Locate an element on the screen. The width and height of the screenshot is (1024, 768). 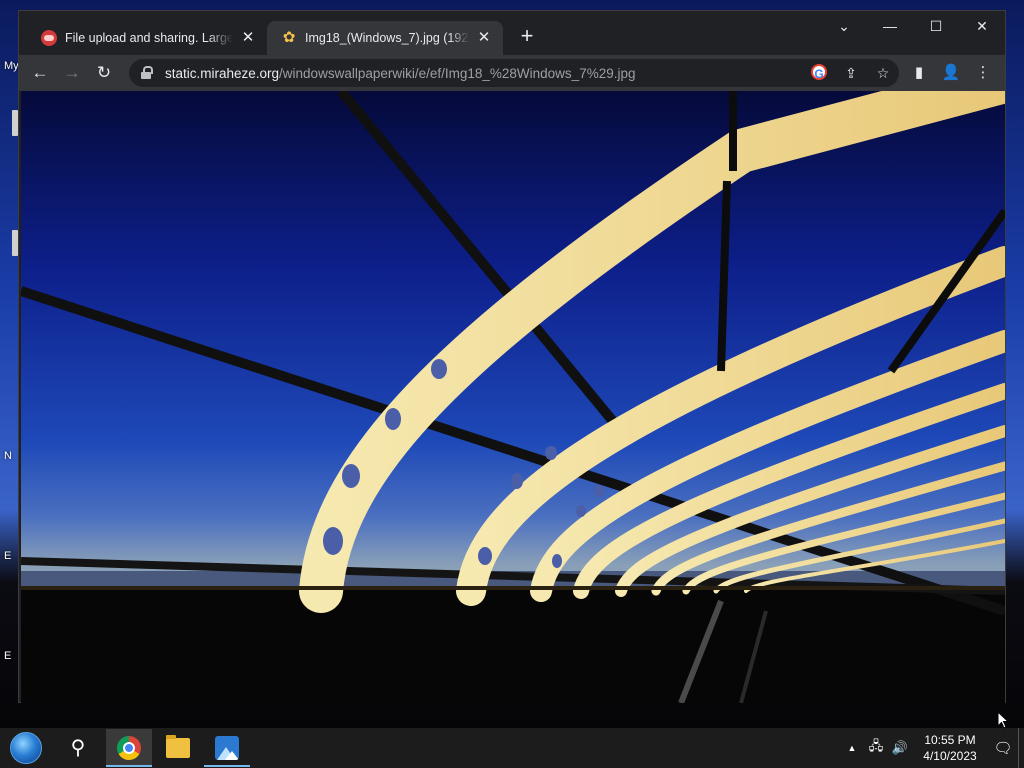
windows-logo-icon is located at coordinates (26, 748).